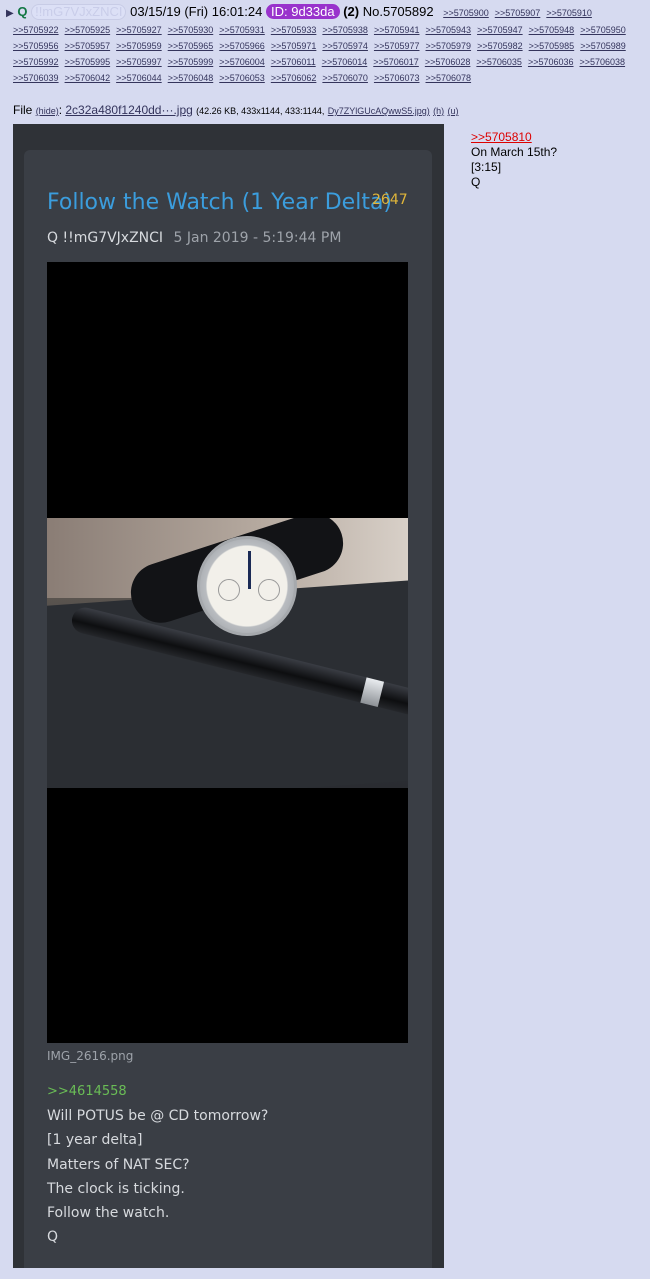 Image resolution: width=650 pixels, height=1279 pixels. I want to click on image-caption: IMG_2616.png, so click(90, 1056).